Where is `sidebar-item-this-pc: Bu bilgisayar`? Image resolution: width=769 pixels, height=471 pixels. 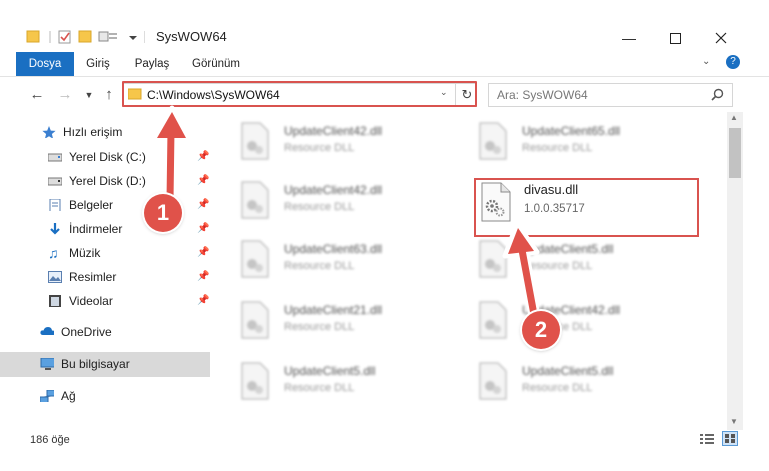 sidebar-item-this-pc: Bu bilgisayar is located at coordinates (105, 364).